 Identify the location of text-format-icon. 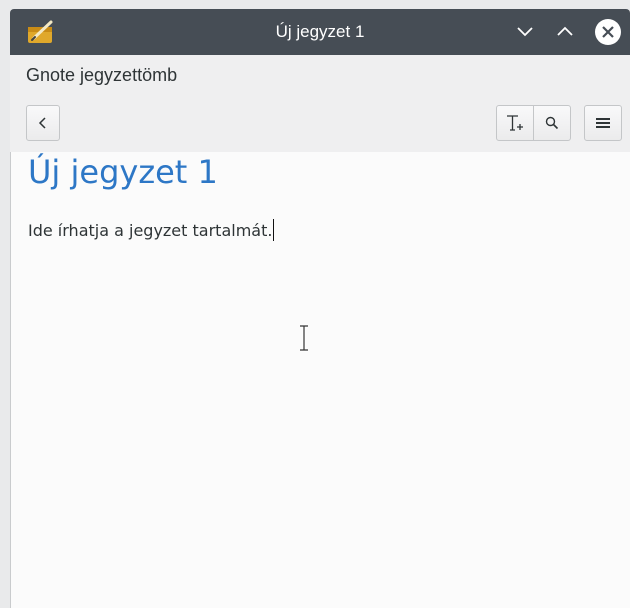
(515, 123).